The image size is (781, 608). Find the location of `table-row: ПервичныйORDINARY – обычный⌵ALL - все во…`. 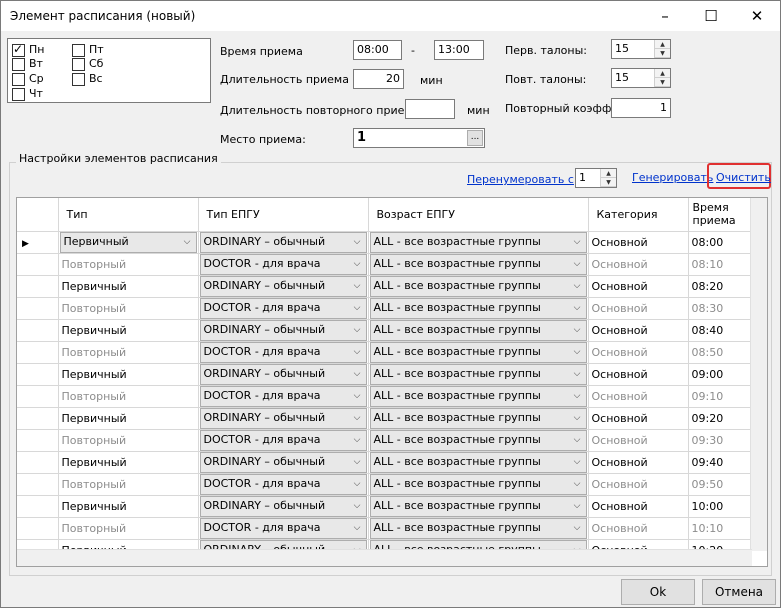

table-row: ПервичныйORDINARY – обычный⌵ALL - все во… is located at coordinates (384, 330).